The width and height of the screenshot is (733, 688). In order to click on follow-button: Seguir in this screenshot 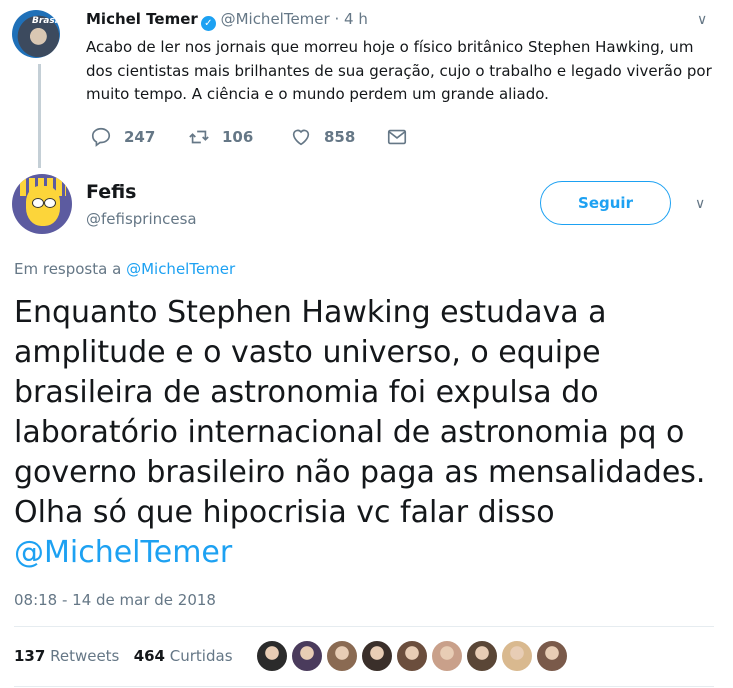, I will do `click(605, 203)`.